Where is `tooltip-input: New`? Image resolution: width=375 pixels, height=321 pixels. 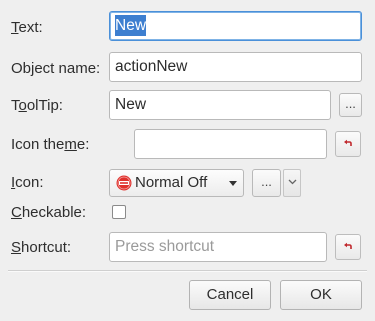 tooltip-input: New is located at coordinates (220, 105).